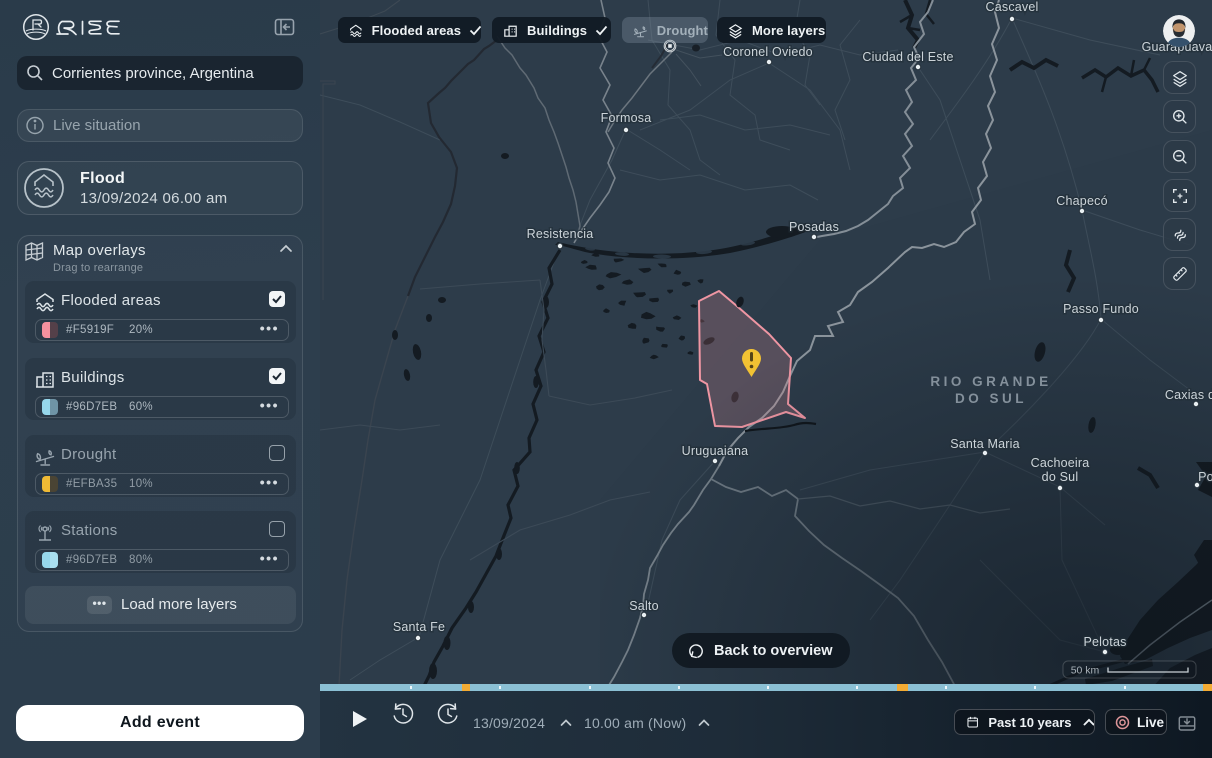  What do you see at coordinates (1104, 642) in the screenshot?
I see `svg-text: Pelotas` at bounding box center [1104, 642].